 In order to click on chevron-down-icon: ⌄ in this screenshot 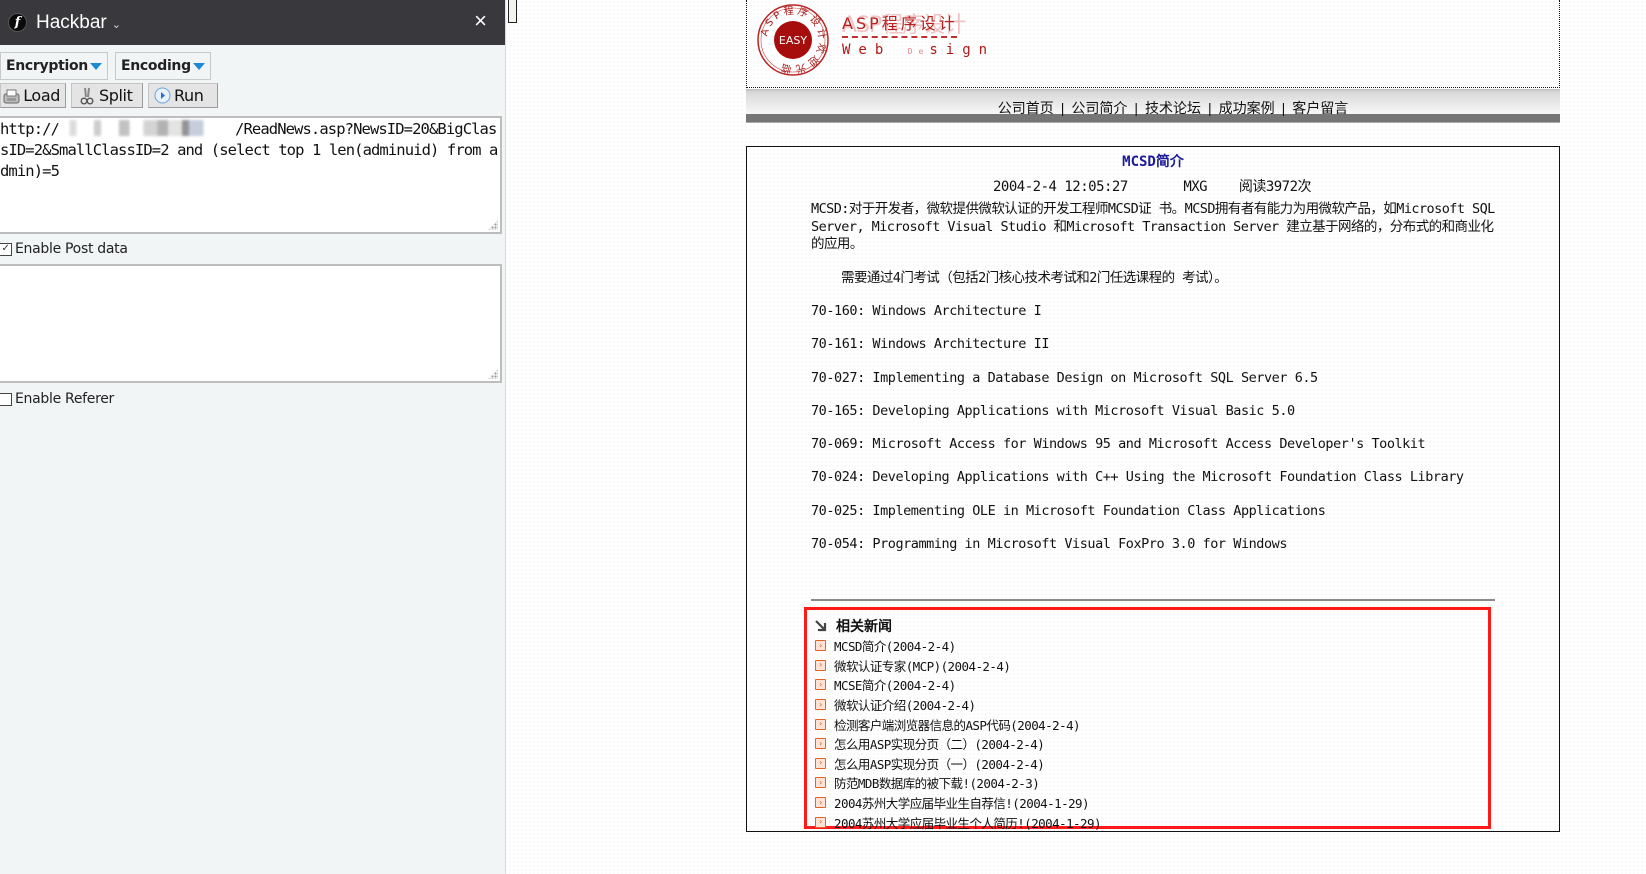, I will do `click(116, 24)`.